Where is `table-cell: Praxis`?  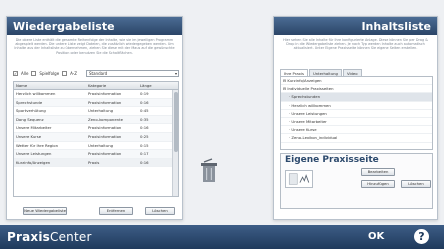
table-cell: Praxis is located at coordinates (94, 162).